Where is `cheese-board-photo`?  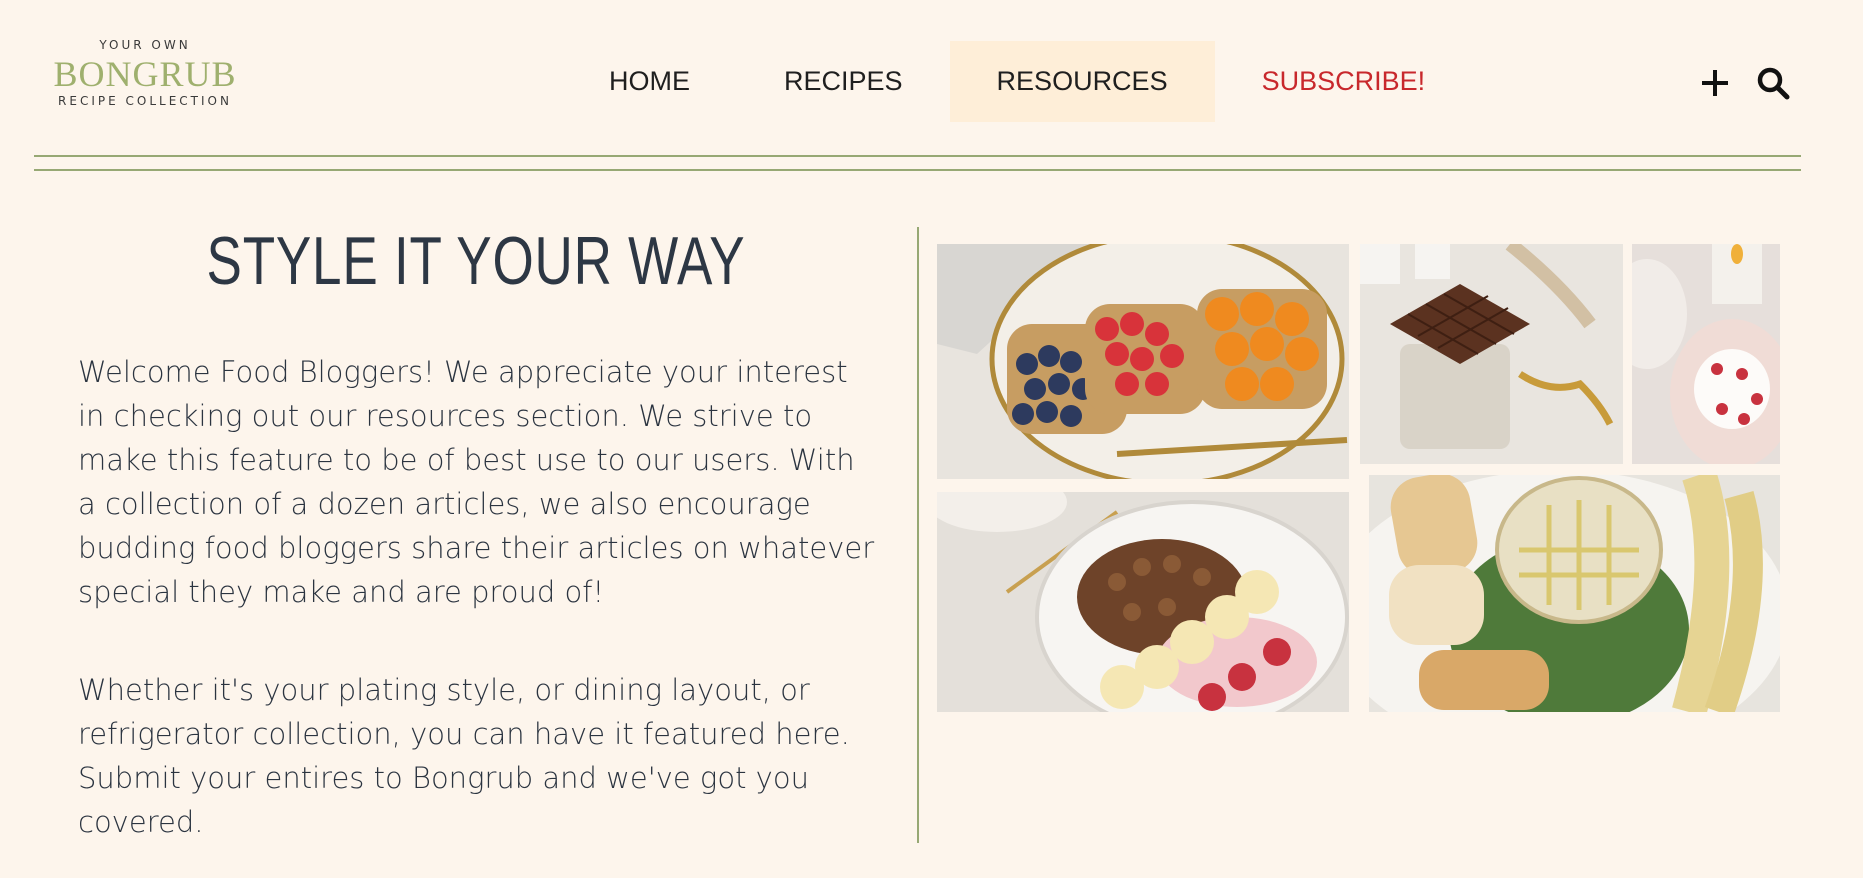 cheese-board-photo is located at coordinates (1574, 593).